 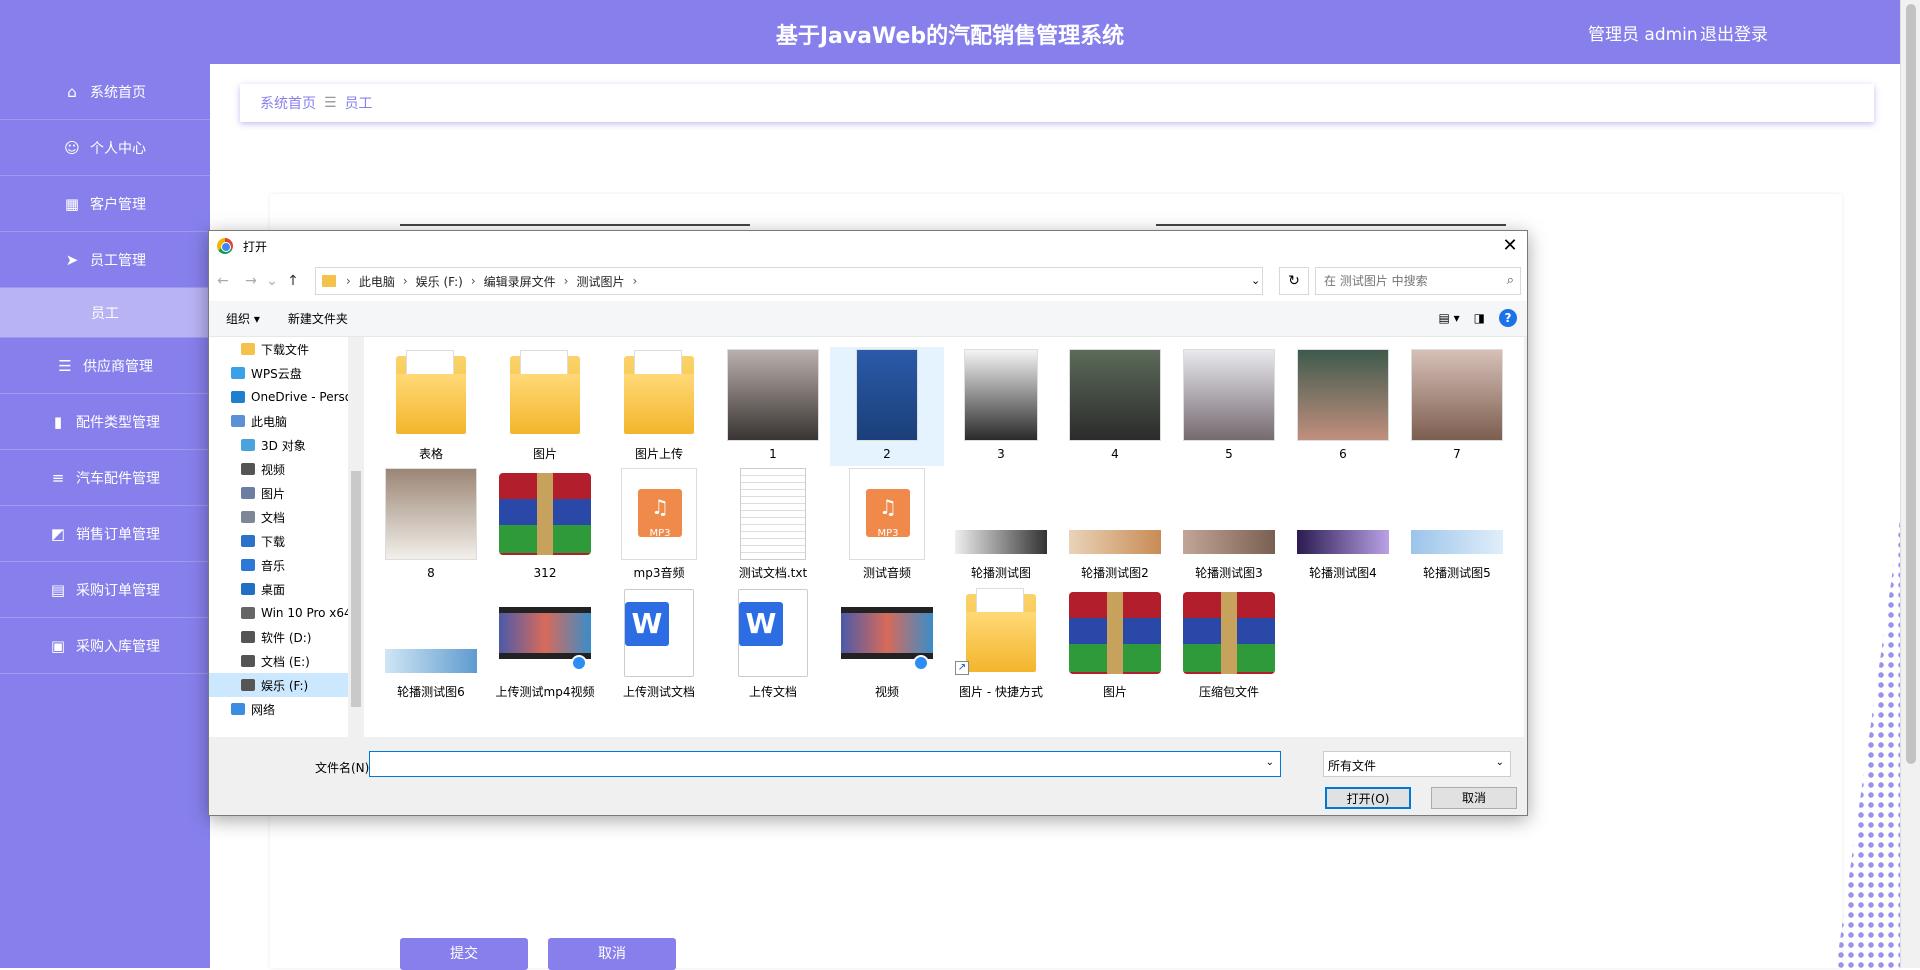 I want to click on file-item: 3, so click(x=1001, y=406).